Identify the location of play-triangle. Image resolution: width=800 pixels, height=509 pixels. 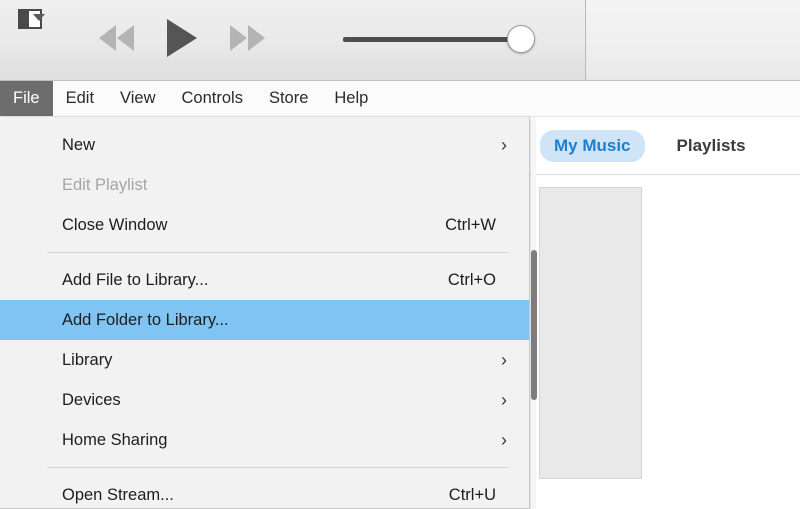
(182, 38).